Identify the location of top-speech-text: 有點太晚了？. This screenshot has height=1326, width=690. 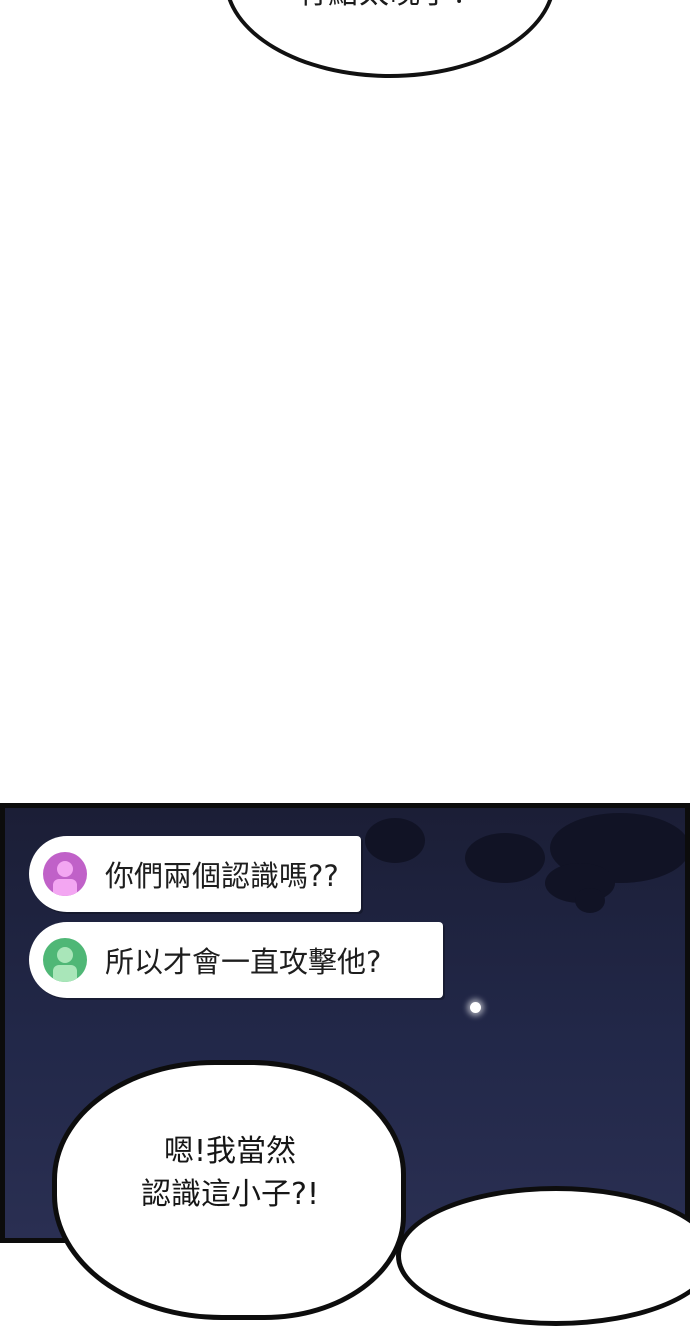
(390, 6).